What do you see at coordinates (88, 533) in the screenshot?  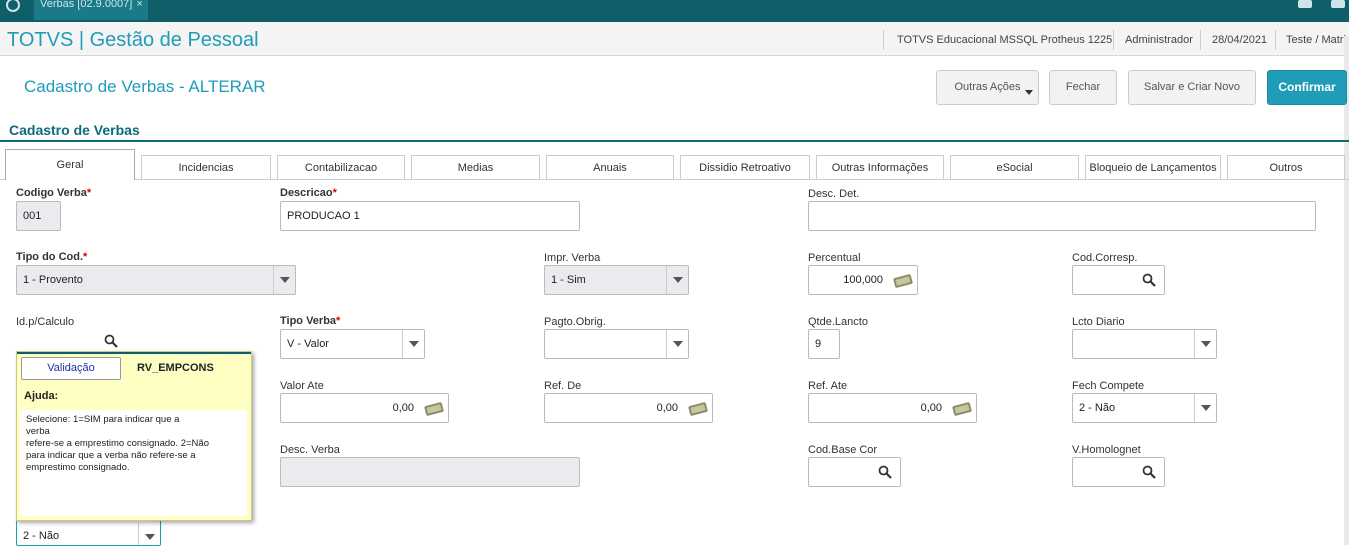 I see `emp-cons-select: 2 - Não` at bounding box center [88, 533].